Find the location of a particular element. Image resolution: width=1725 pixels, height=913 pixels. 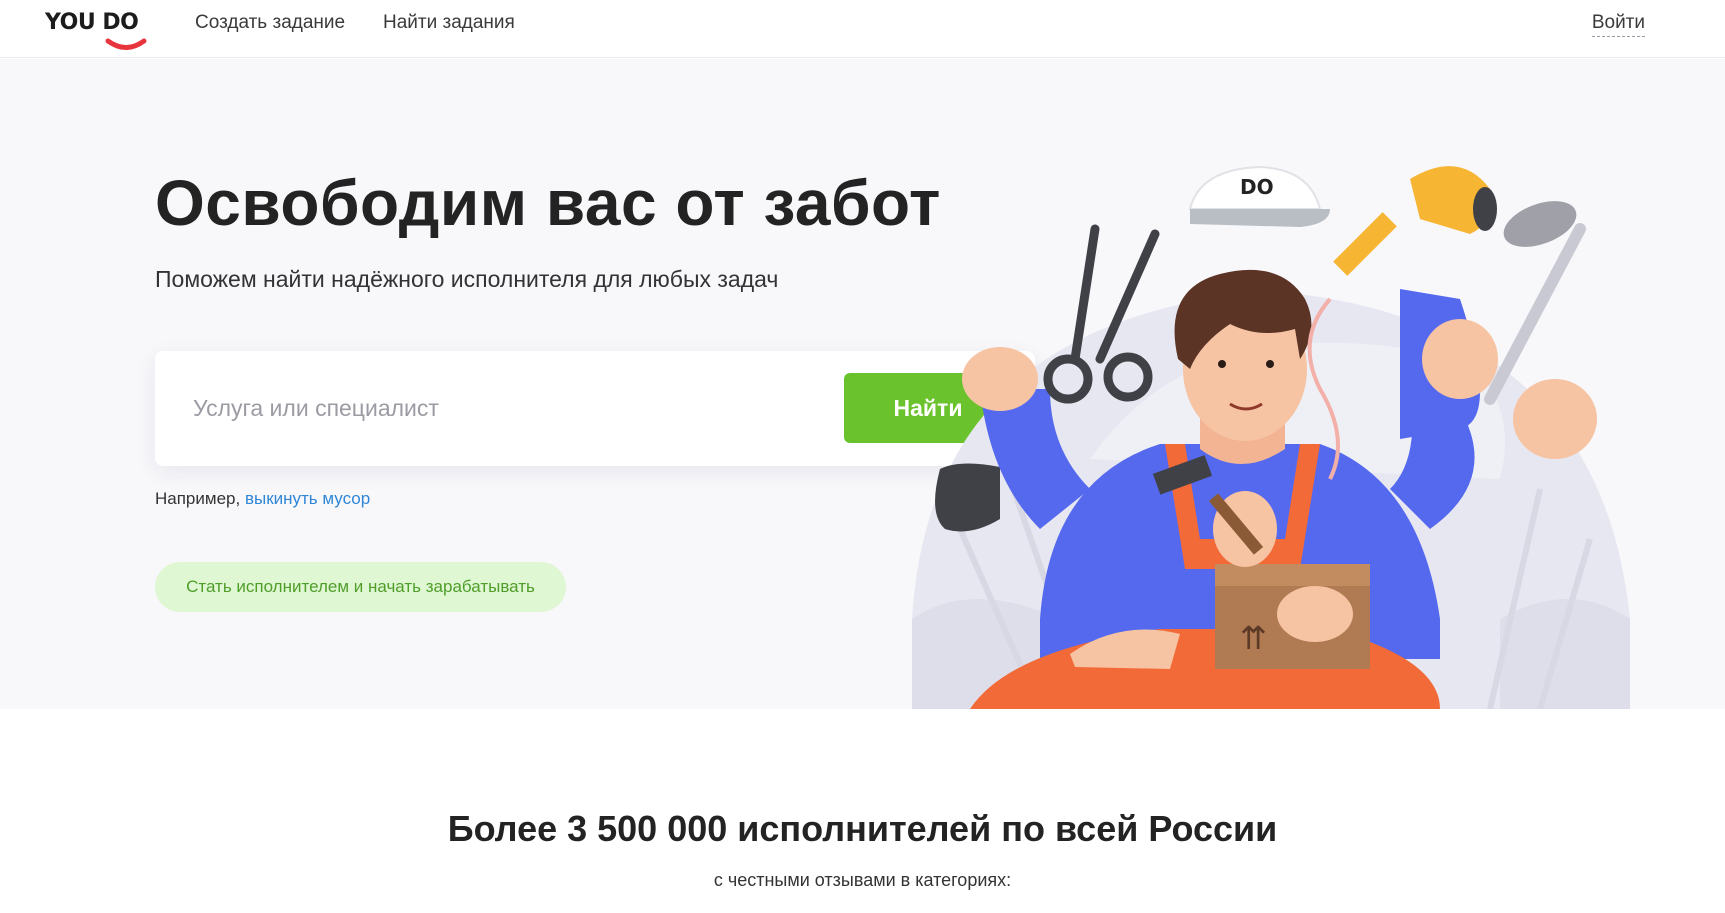

youdo-logo: YOU DO is located at coordinates (96, 30).